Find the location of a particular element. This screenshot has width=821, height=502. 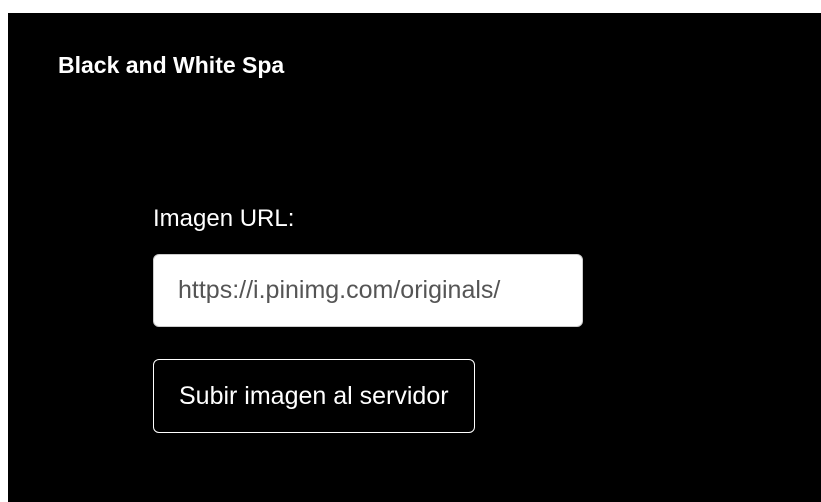

image-url-label: Imagen URL: is located at coordinates (224, 218).